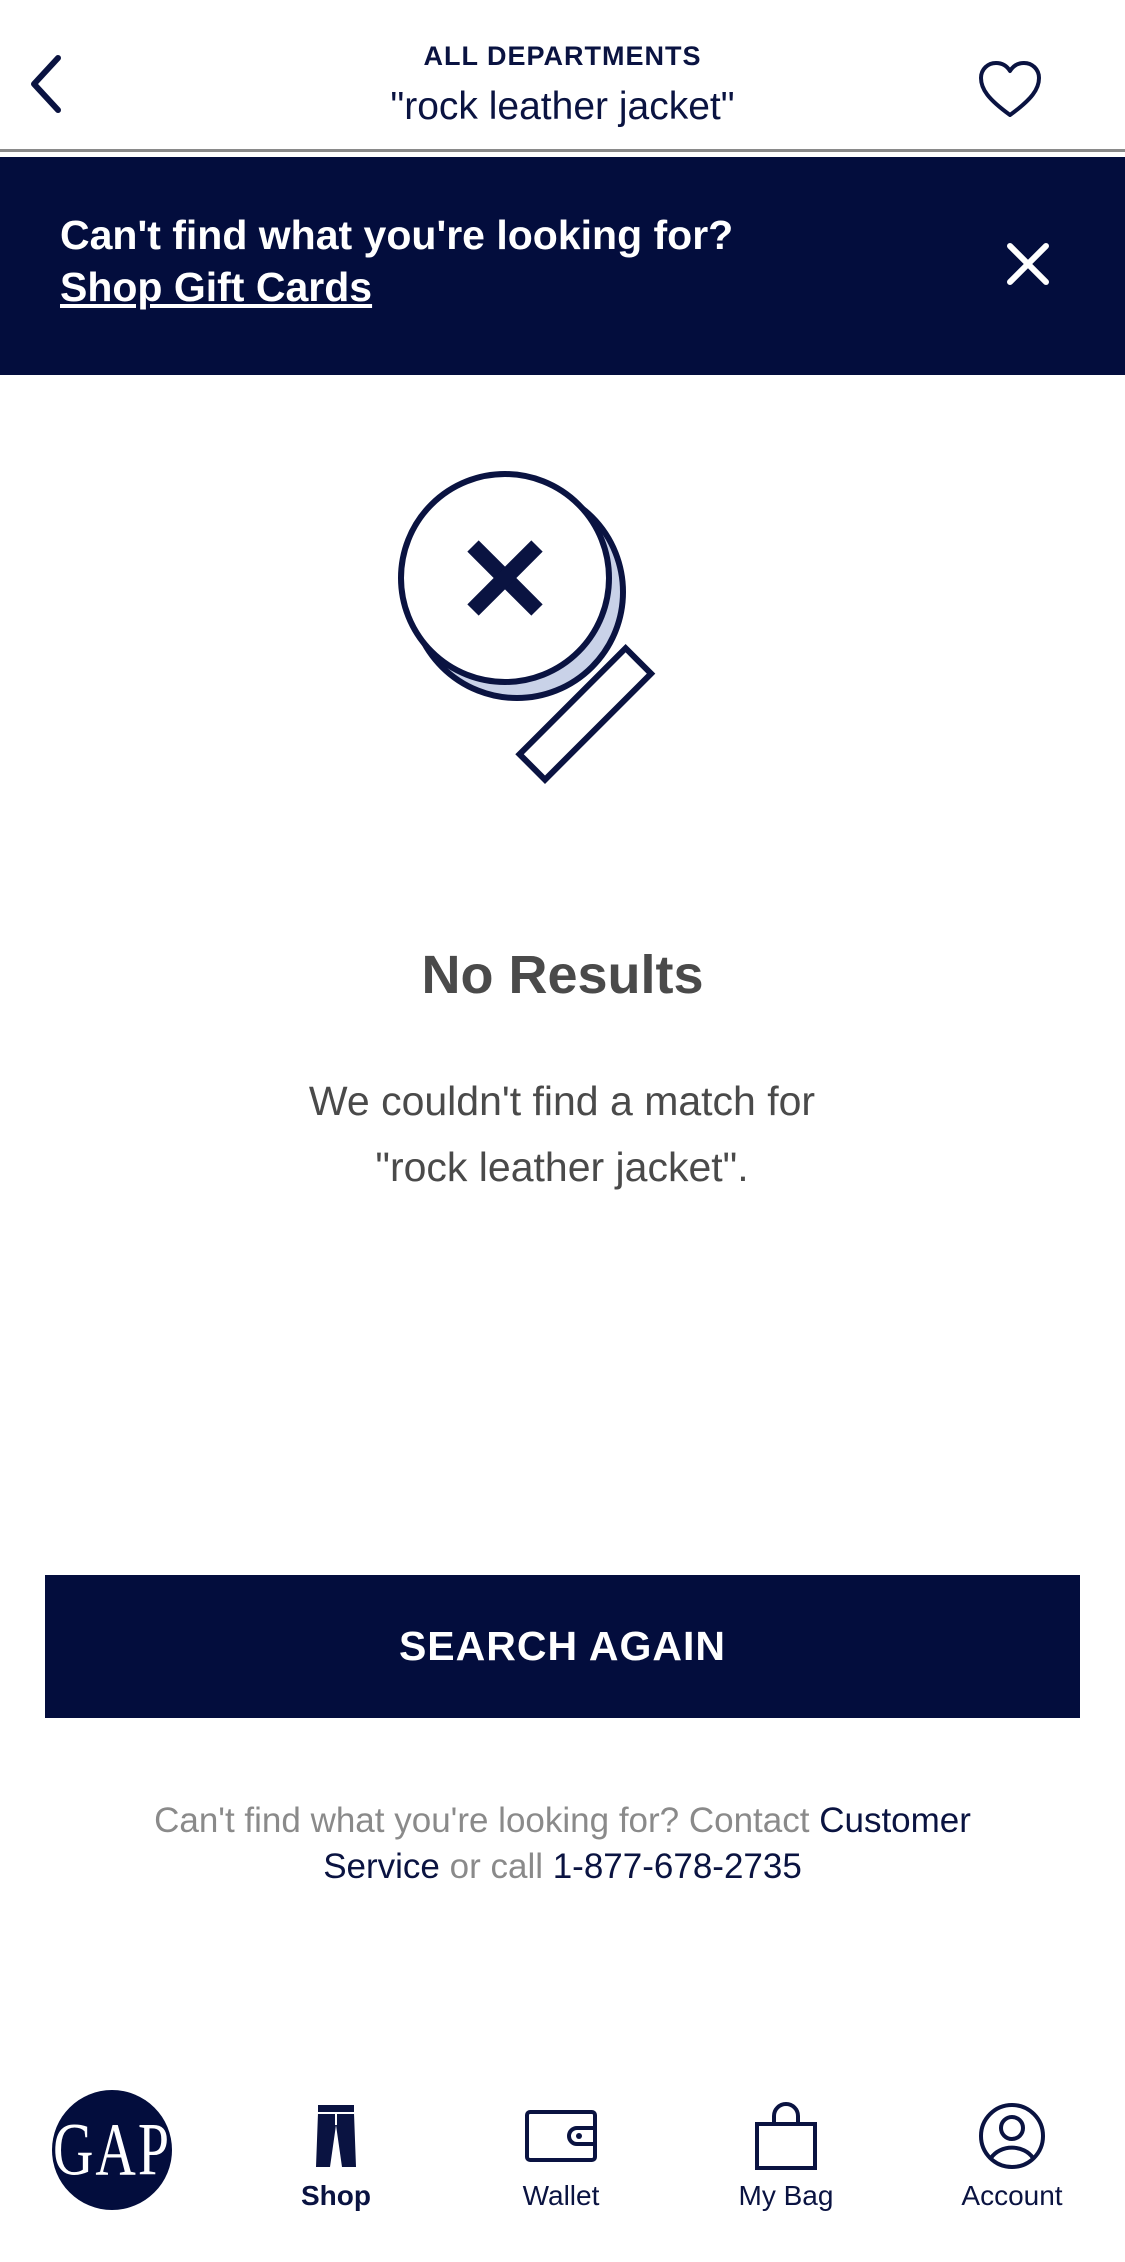 This screenshot has width=1125, height=2262. I want to click on chevron-left-icon, so click(46, 84).